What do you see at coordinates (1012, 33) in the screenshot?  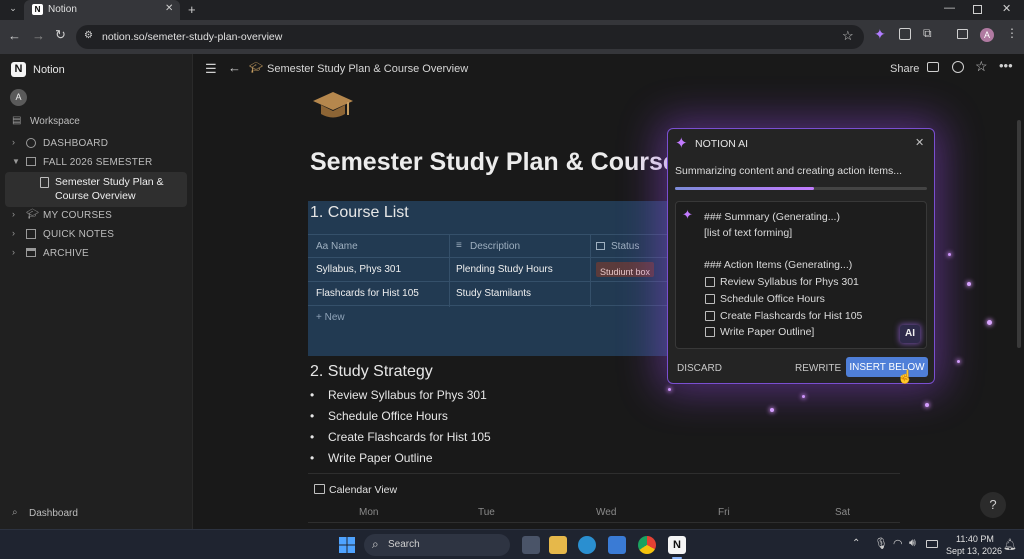 I see `browser-menu-icon: ⋮` at bounding box center [1012, 33].